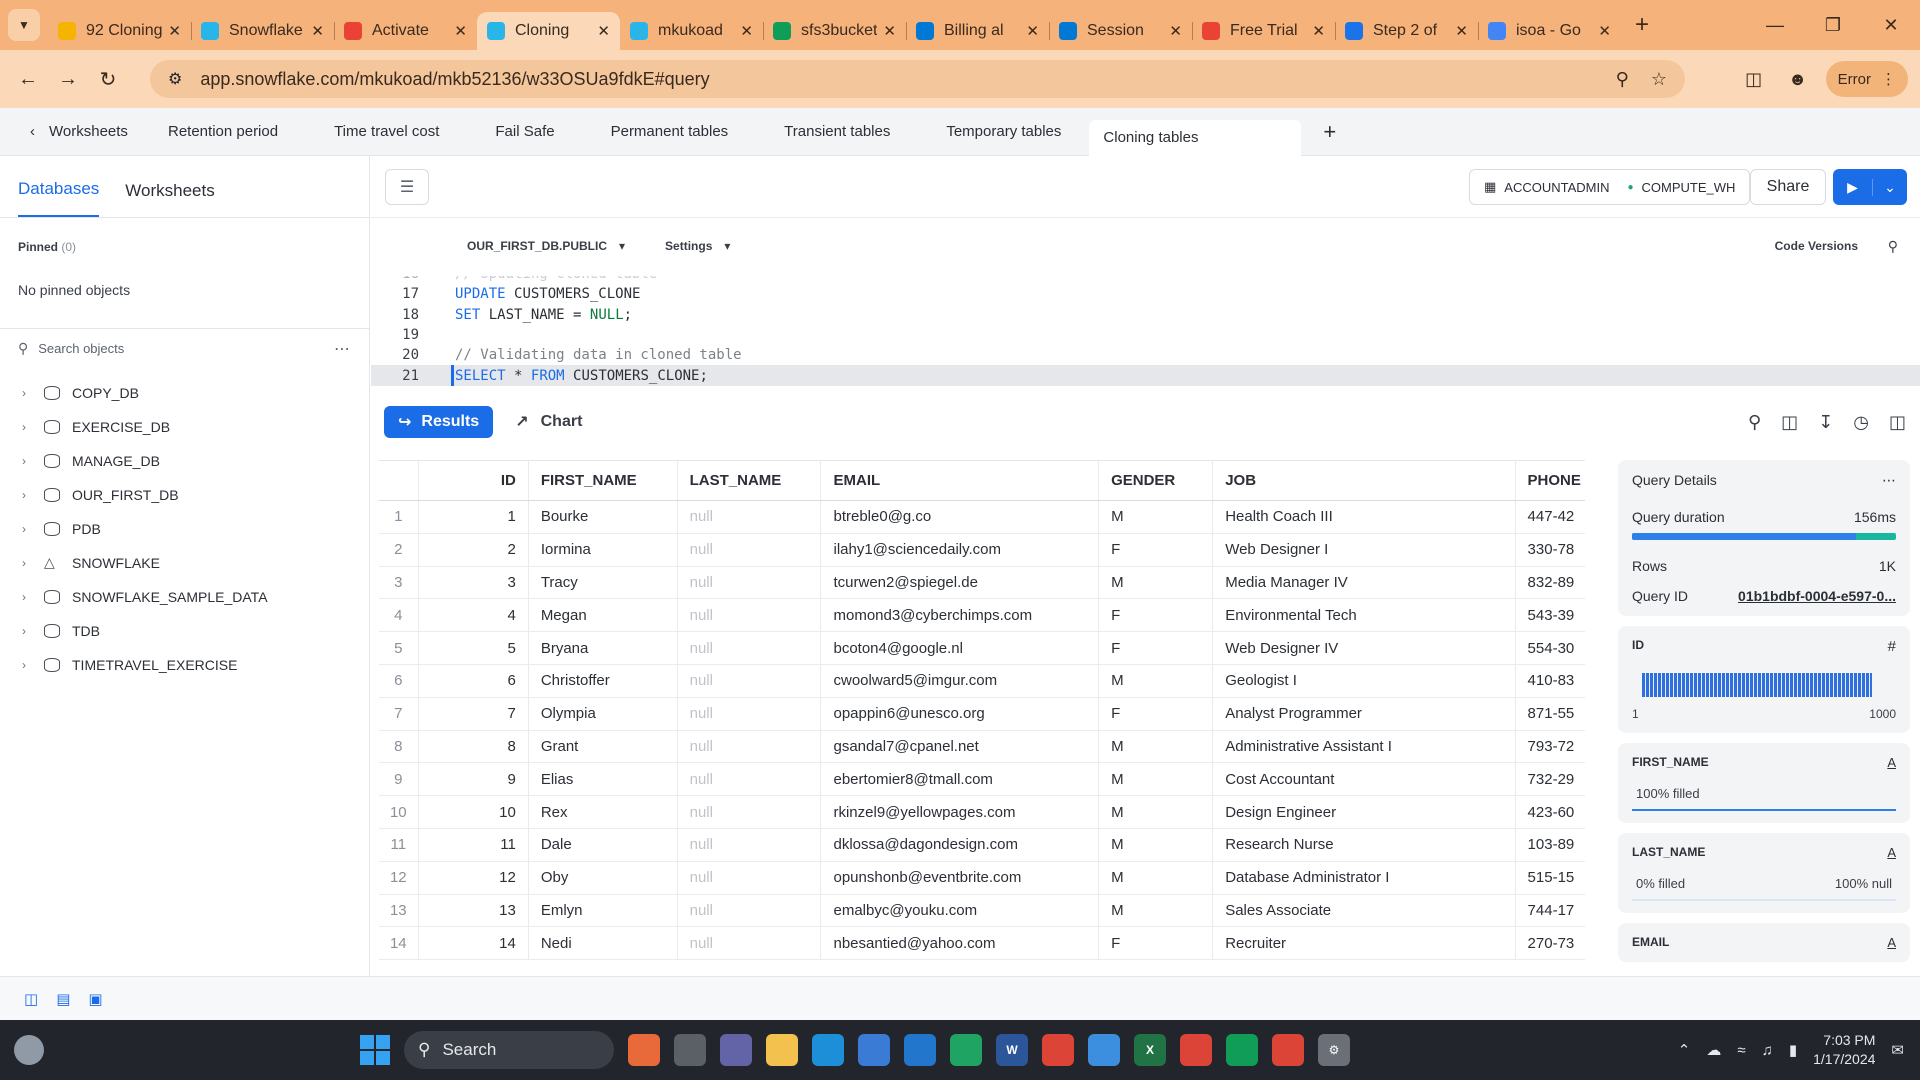 The height and width of the screenshot is (1080, 1920). I want to click on column-header-id: ID, so click(474, 480).